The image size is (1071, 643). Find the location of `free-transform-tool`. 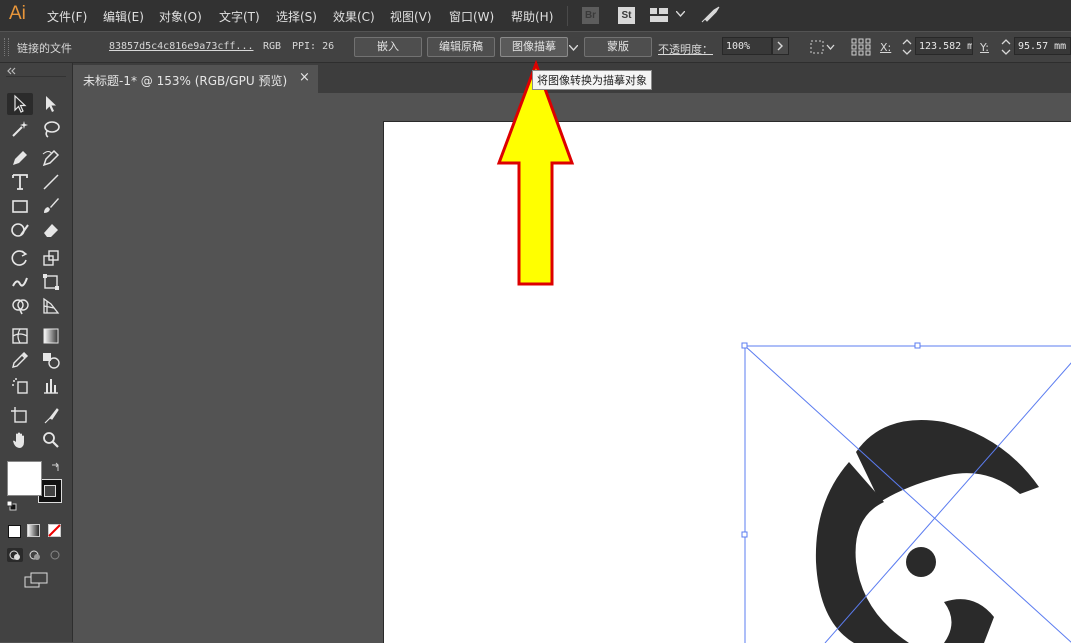

free-transform-tool is located at coordinates (51, 282).